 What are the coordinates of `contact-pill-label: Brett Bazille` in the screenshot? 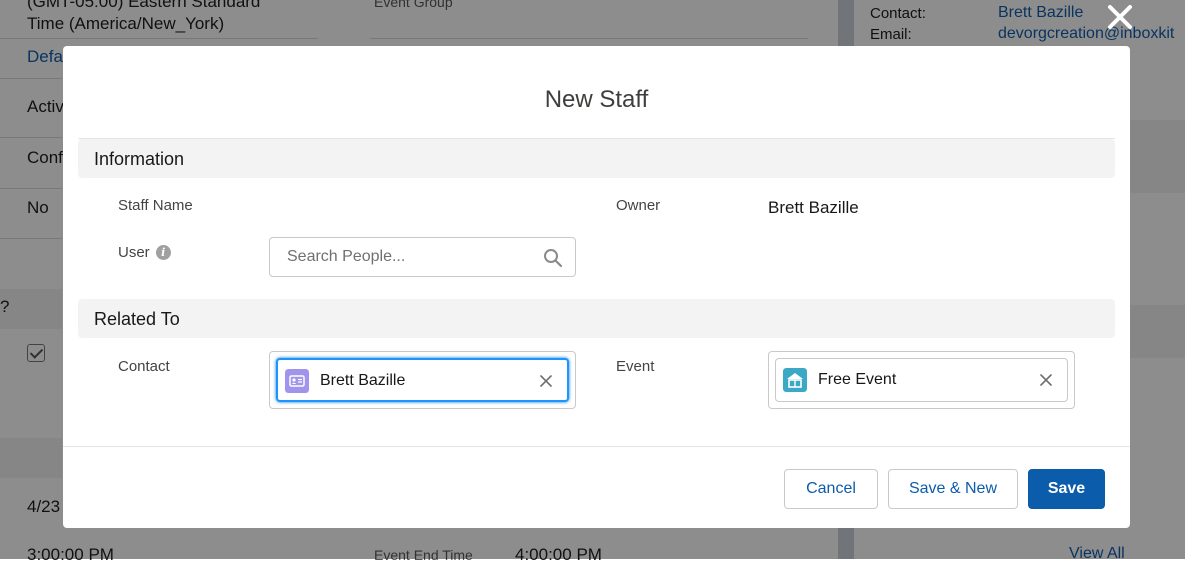 It's located at (363, 380).